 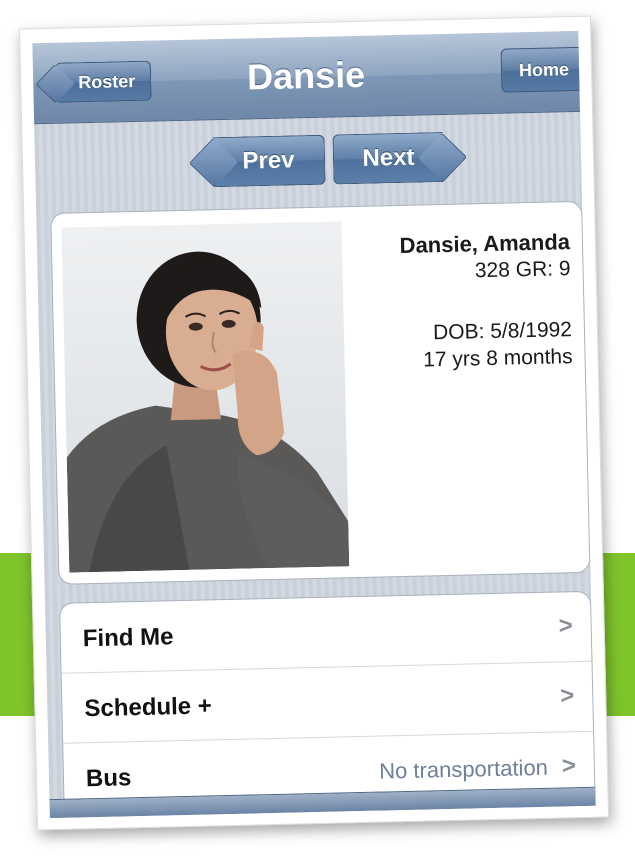 I want to click on prev-button-label: Prev, so click(x=268, y=160).